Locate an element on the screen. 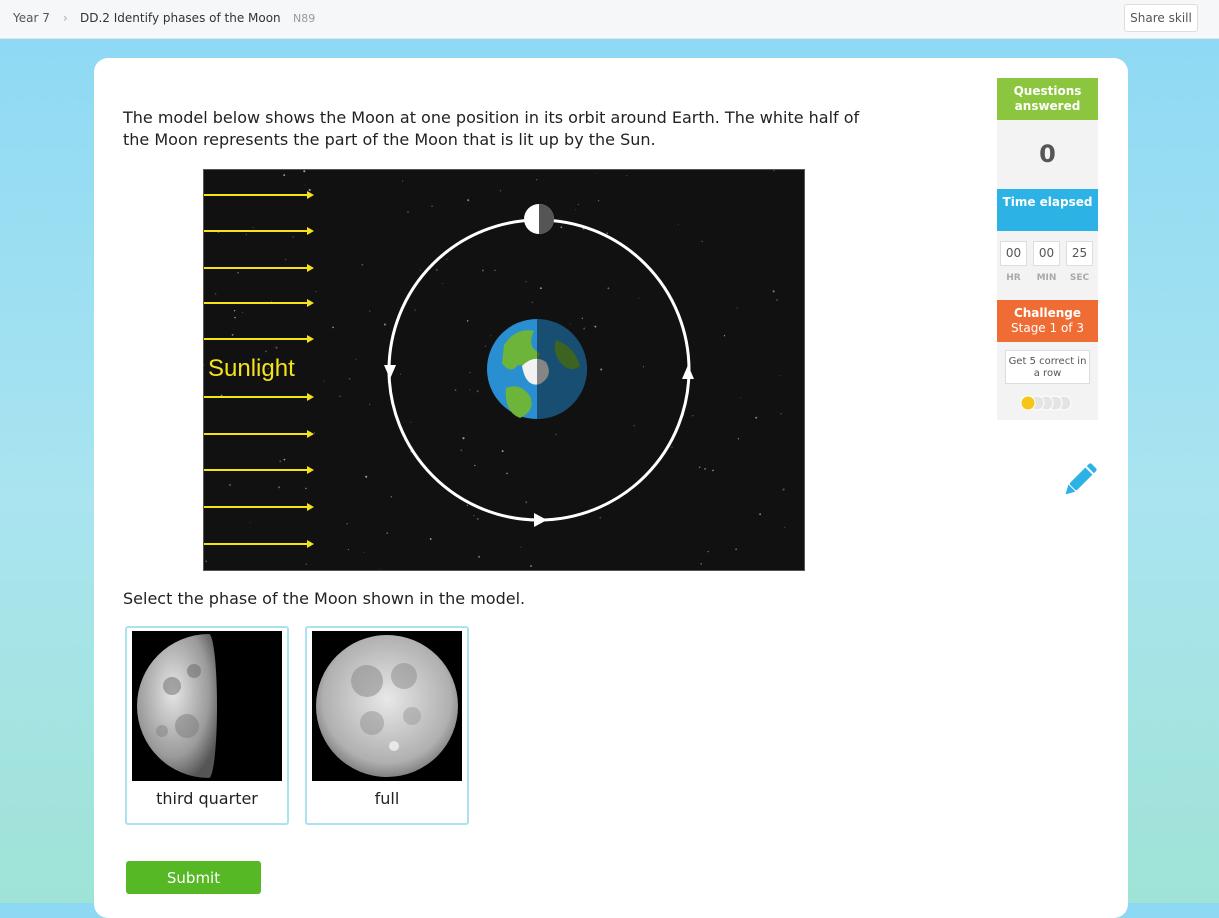  breadcrumb-chevron-icon: › is located at coordinates (65, 18).